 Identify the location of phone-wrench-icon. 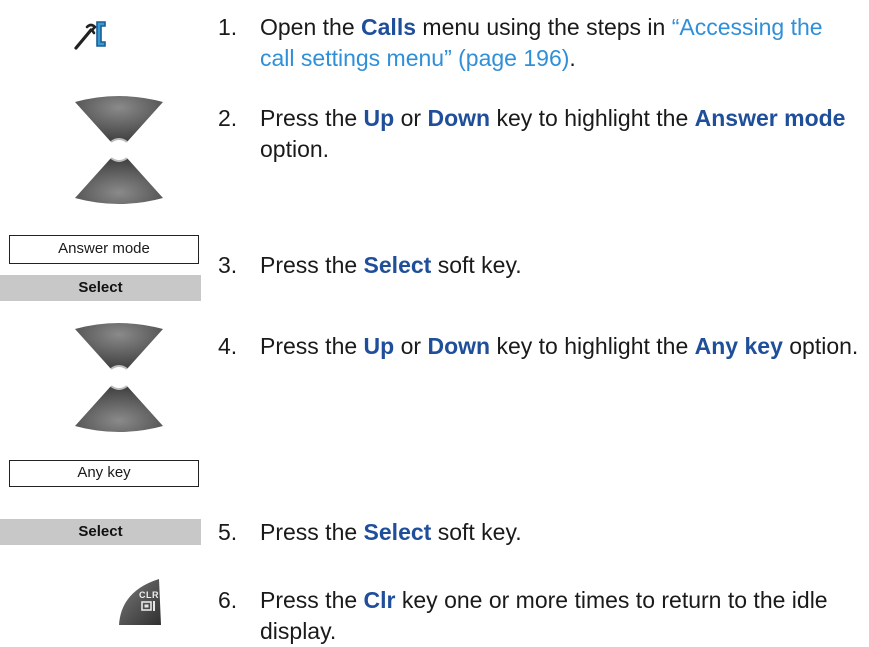
(90, 35).